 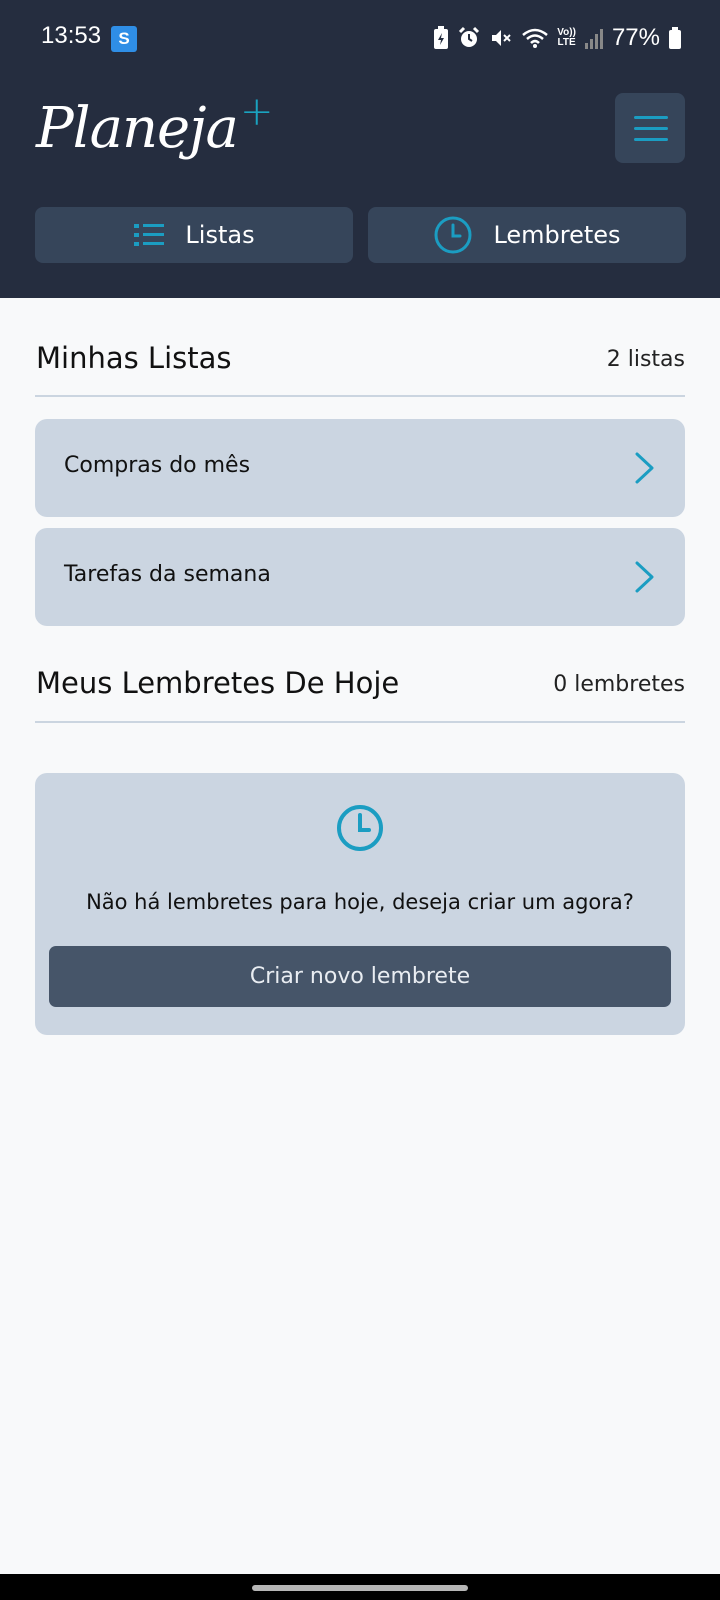 What do you see at coordinates (360, 38) in the screenshot?
I see `status-bar: 13:53 S Vo)) LTE 77%` at bounding box center [360, 38].